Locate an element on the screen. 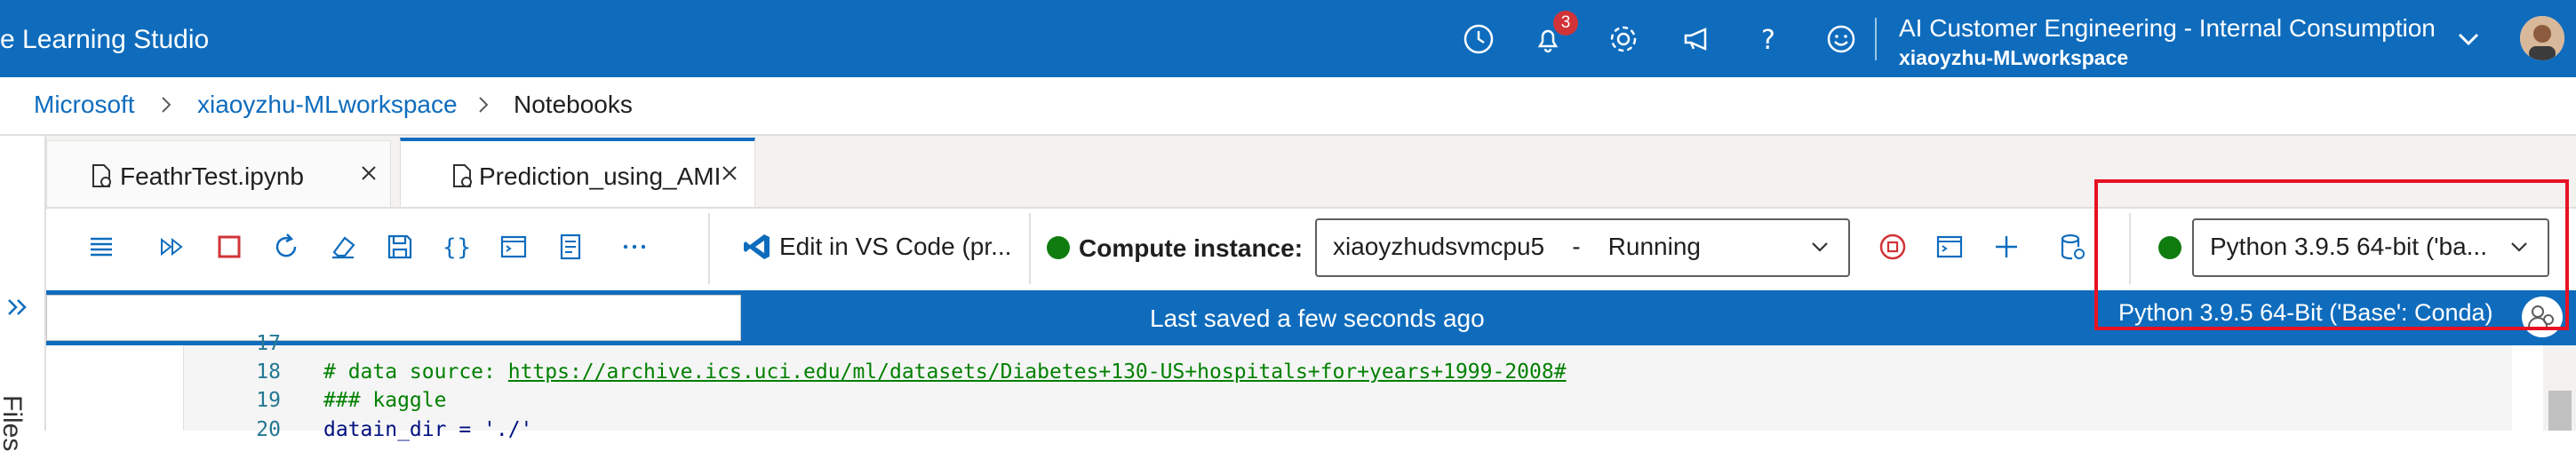 The image size is (2576, 451). notification-badge: 3 is located at coordinates (1565, 23).